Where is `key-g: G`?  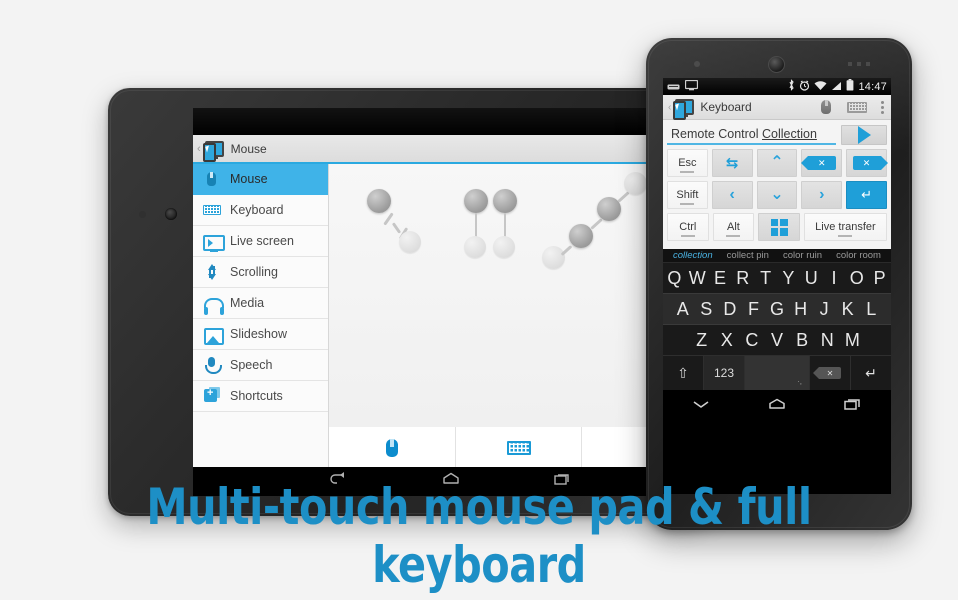
key-g: G is located at coordinates (777, 309).